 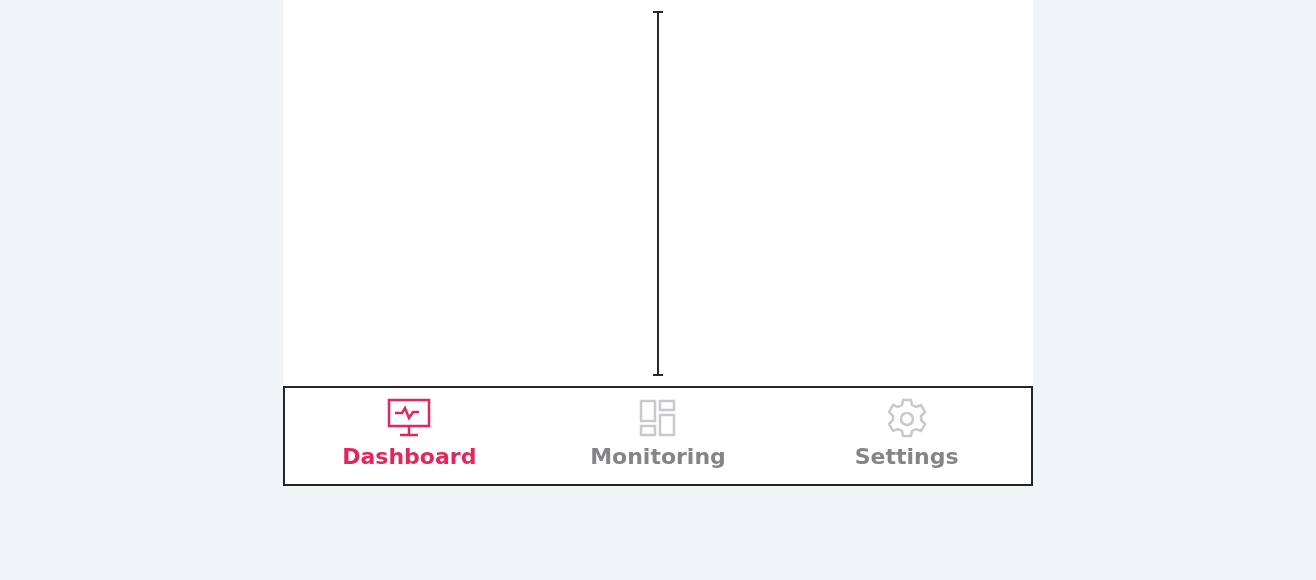 What do you see at coordinates (906, 436) in the screenshot?
I see `nav-tab: Settings` at bounding box center [906, 436].